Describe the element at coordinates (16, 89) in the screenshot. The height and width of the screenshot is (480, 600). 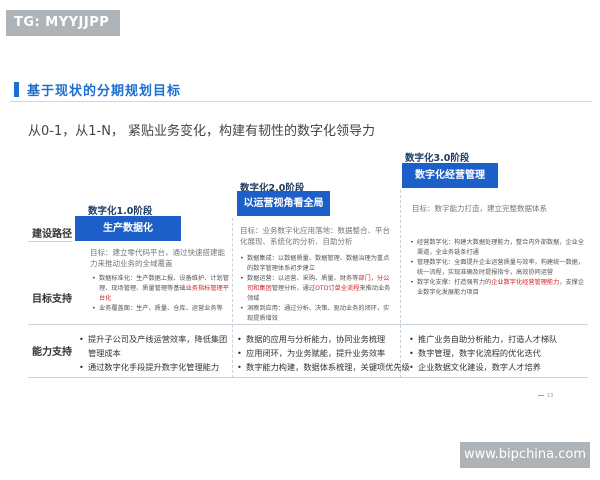
I see `heading-accent-bar` at that location.